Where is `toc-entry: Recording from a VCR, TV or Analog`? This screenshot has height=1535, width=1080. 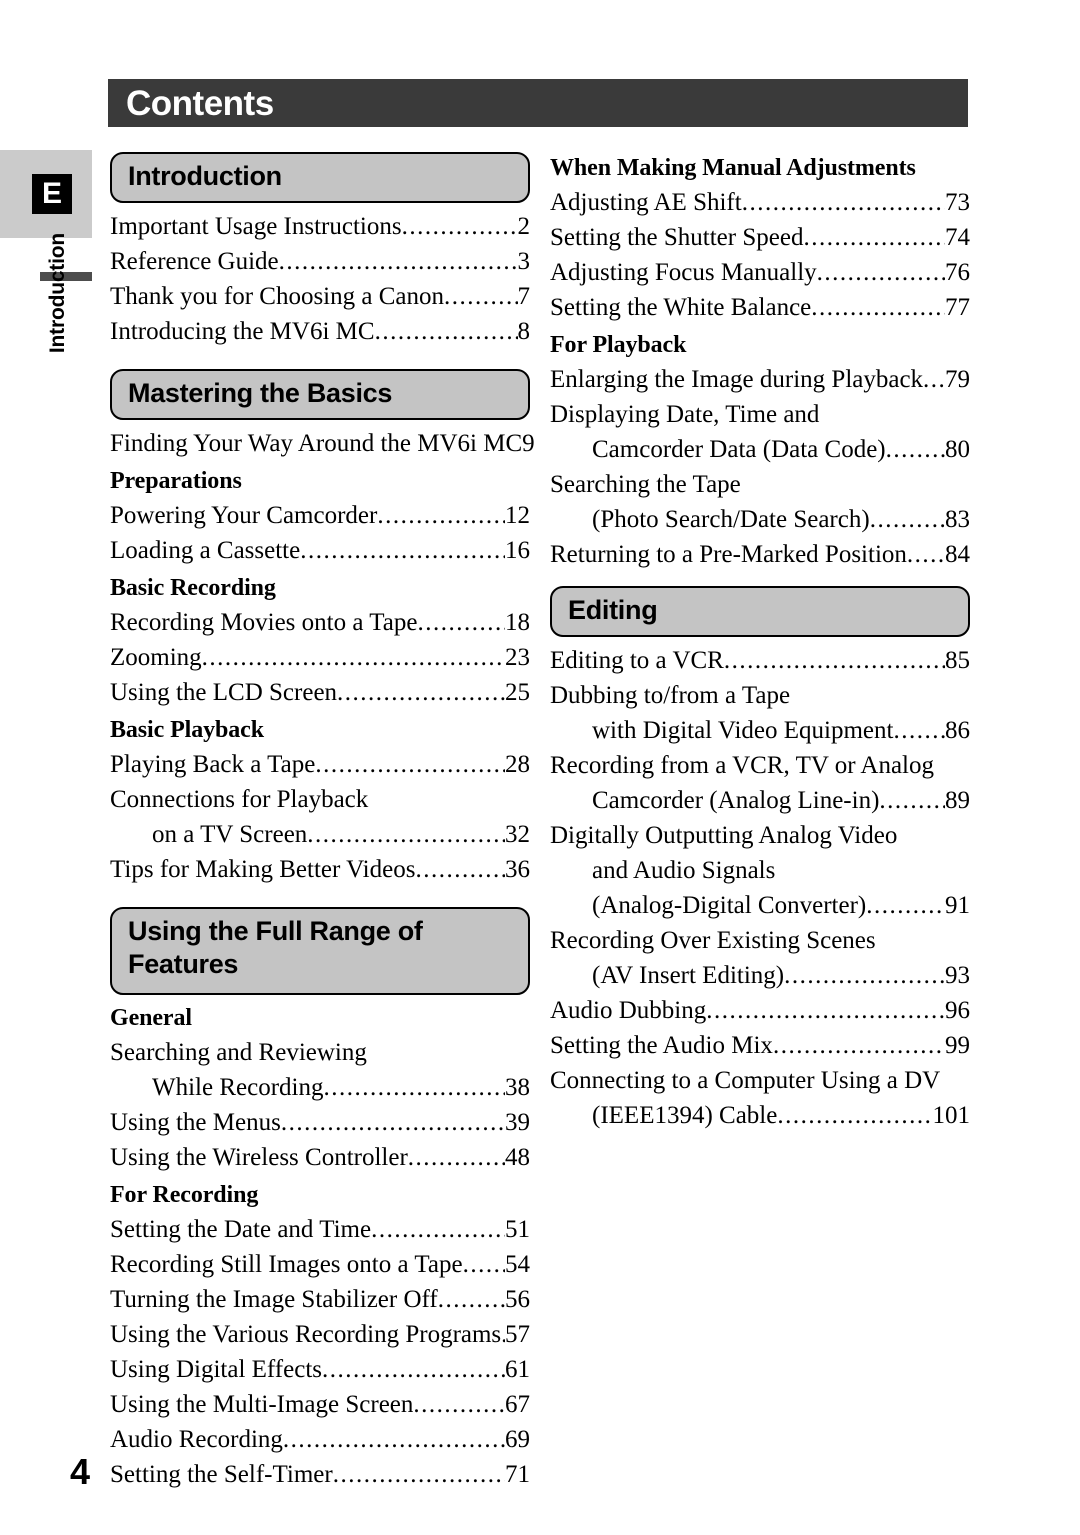 toc-entry: Recording from a VCR, TV or Analog is located at coordinates (760, 765).